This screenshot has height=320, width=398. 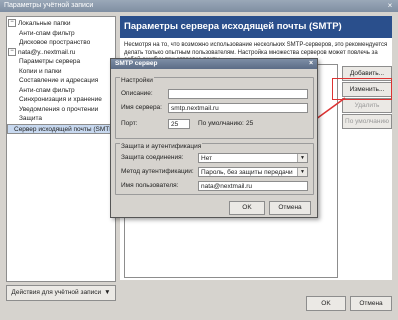 I want to click on auth-method-value: Пароль, без защиты передачи, so click(x=247, y=172).